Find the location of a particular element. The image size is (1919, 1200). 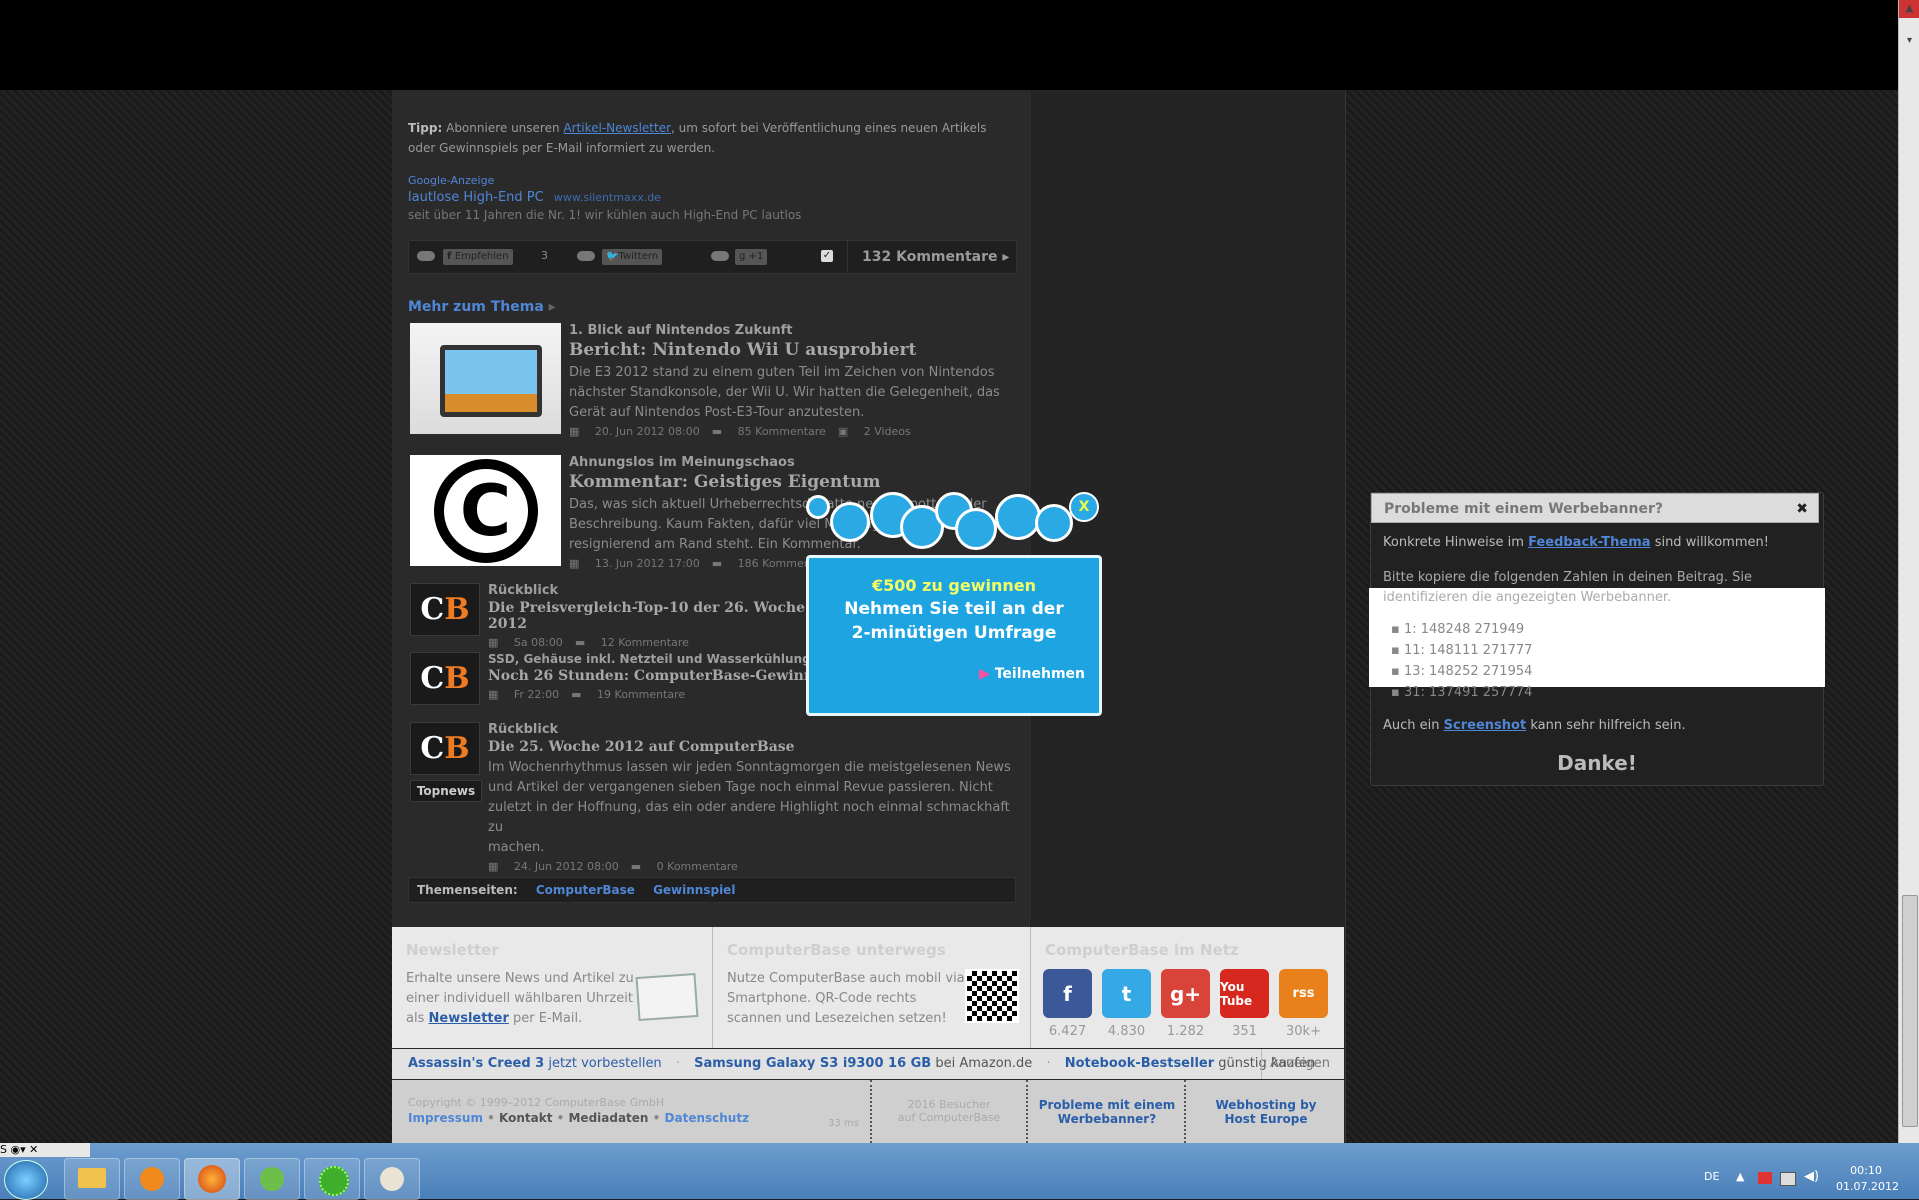

action-center-flag-icon is located at coordinates (1765, 1178).